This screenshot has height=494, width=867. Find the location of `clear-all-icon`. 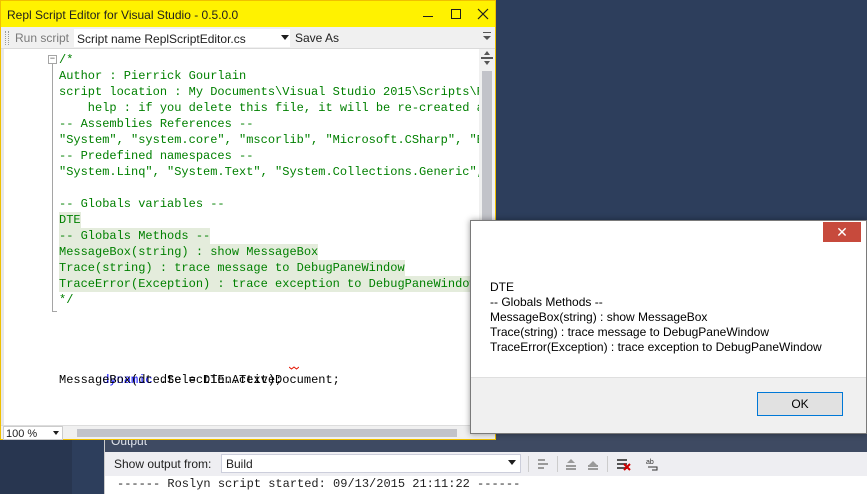

clear-all-icon is located at coordinates (623, 464).